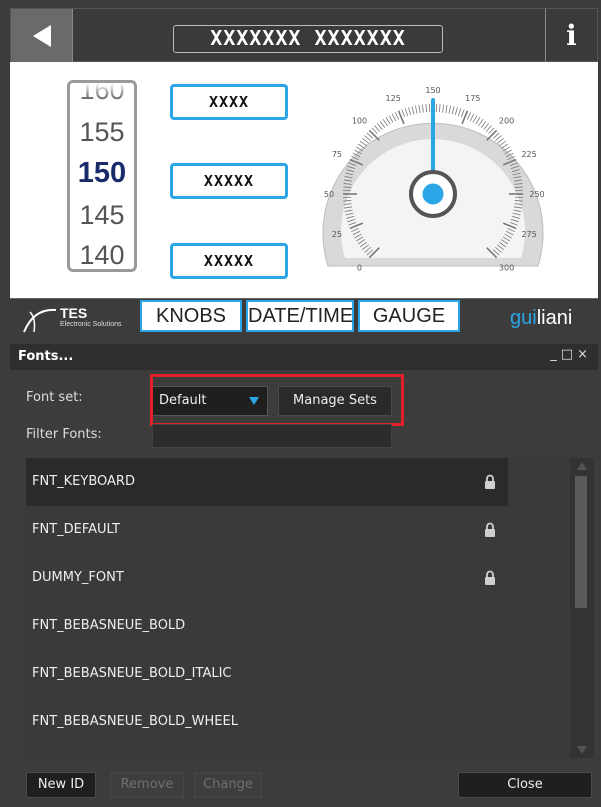 The height and width of the screenshot is (807, 601). What do you see at coordinates (228, 785) in the screenshot?
I see `change-button: Change` at bounding box center [228, 785].